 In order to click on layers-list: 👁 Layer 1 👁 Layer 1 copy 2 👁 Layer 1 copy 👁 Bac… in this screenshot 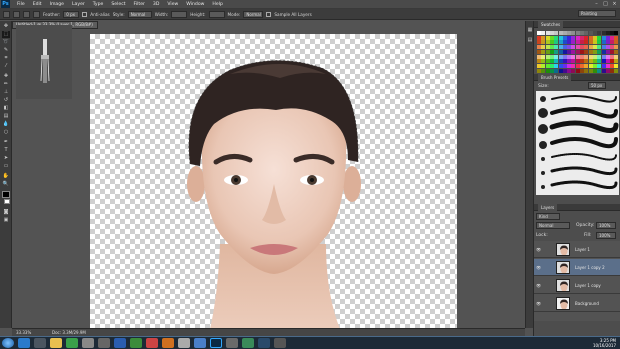, I will do `click(577, 281)`.